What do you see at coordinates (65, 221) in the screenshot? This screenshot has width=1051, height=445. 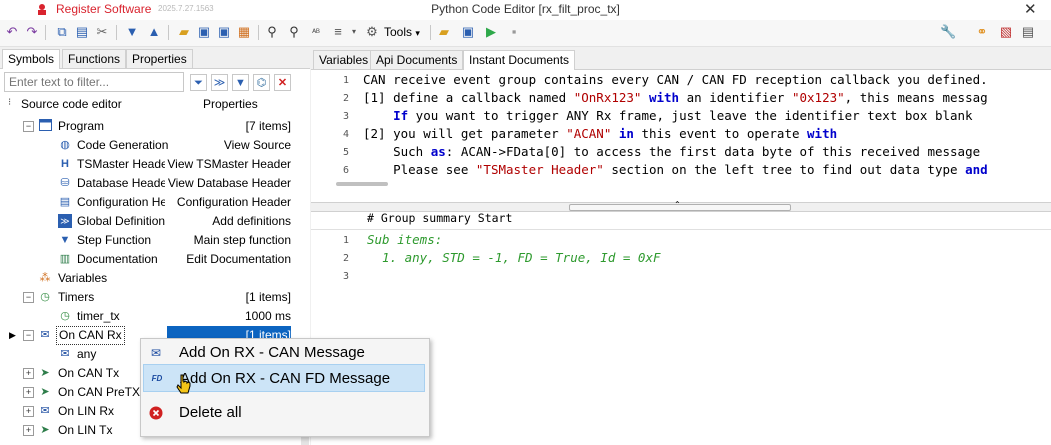 I see `definition-icon: ≫` at bounding box center [65, 221].